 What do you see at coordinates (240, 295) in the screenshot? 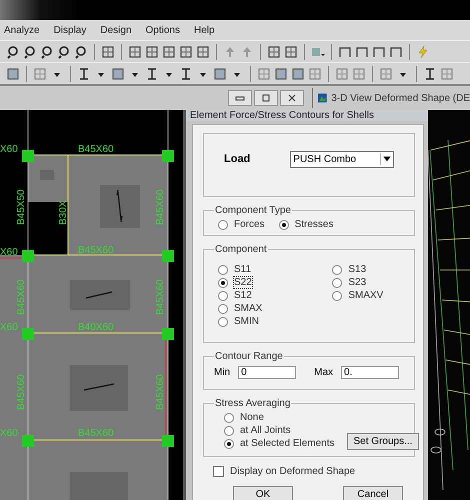
I see `radio-option: S12` at bounding box center [240, 295].